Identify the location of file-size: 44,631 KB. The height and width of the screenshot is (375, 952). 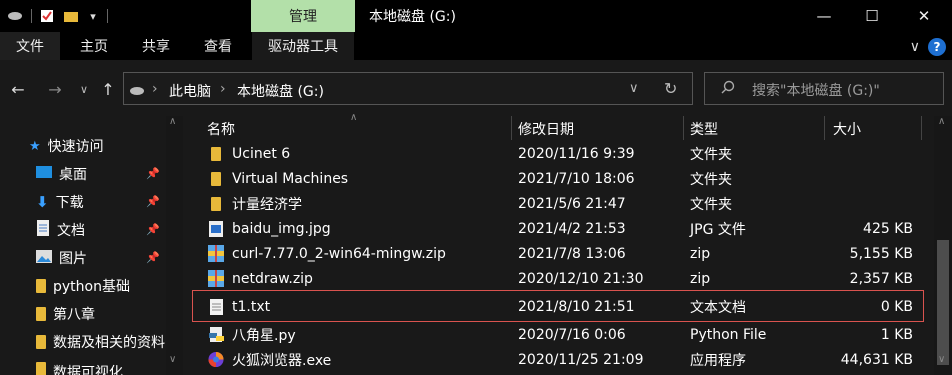
(876, 359).